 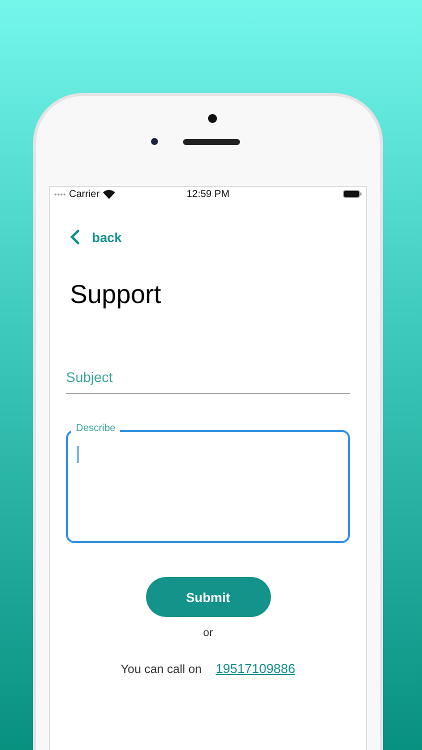 I want to click on submit-button: Submit, so click(x=208, y=597).